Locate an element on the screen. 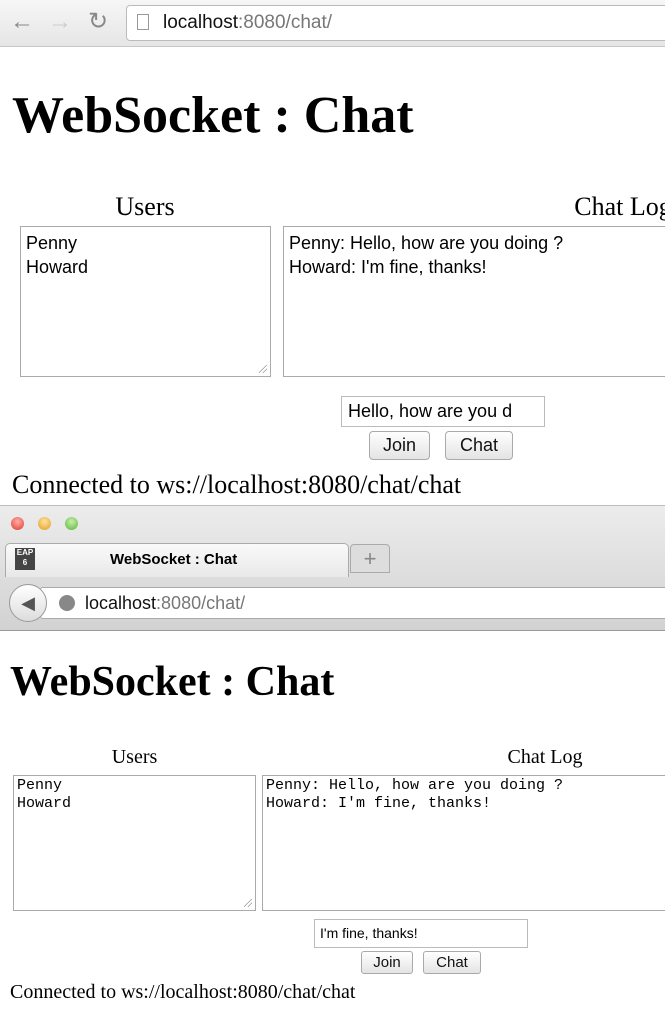 The image size is (665, 1024). forward-icon: → is located at coordinates (60, 22).